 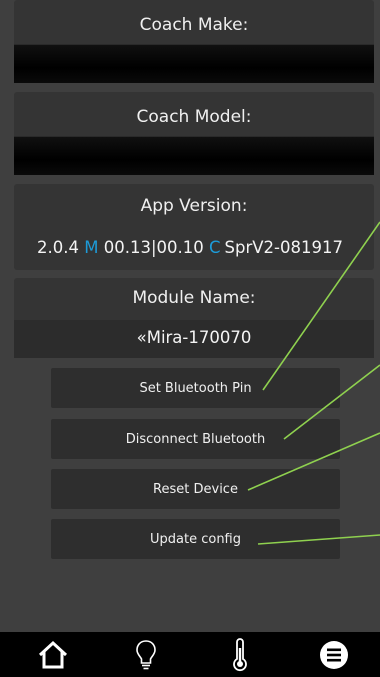 I want to click on module-name-section: Module Name: «Mira-170070, so click(x=194, y=318).